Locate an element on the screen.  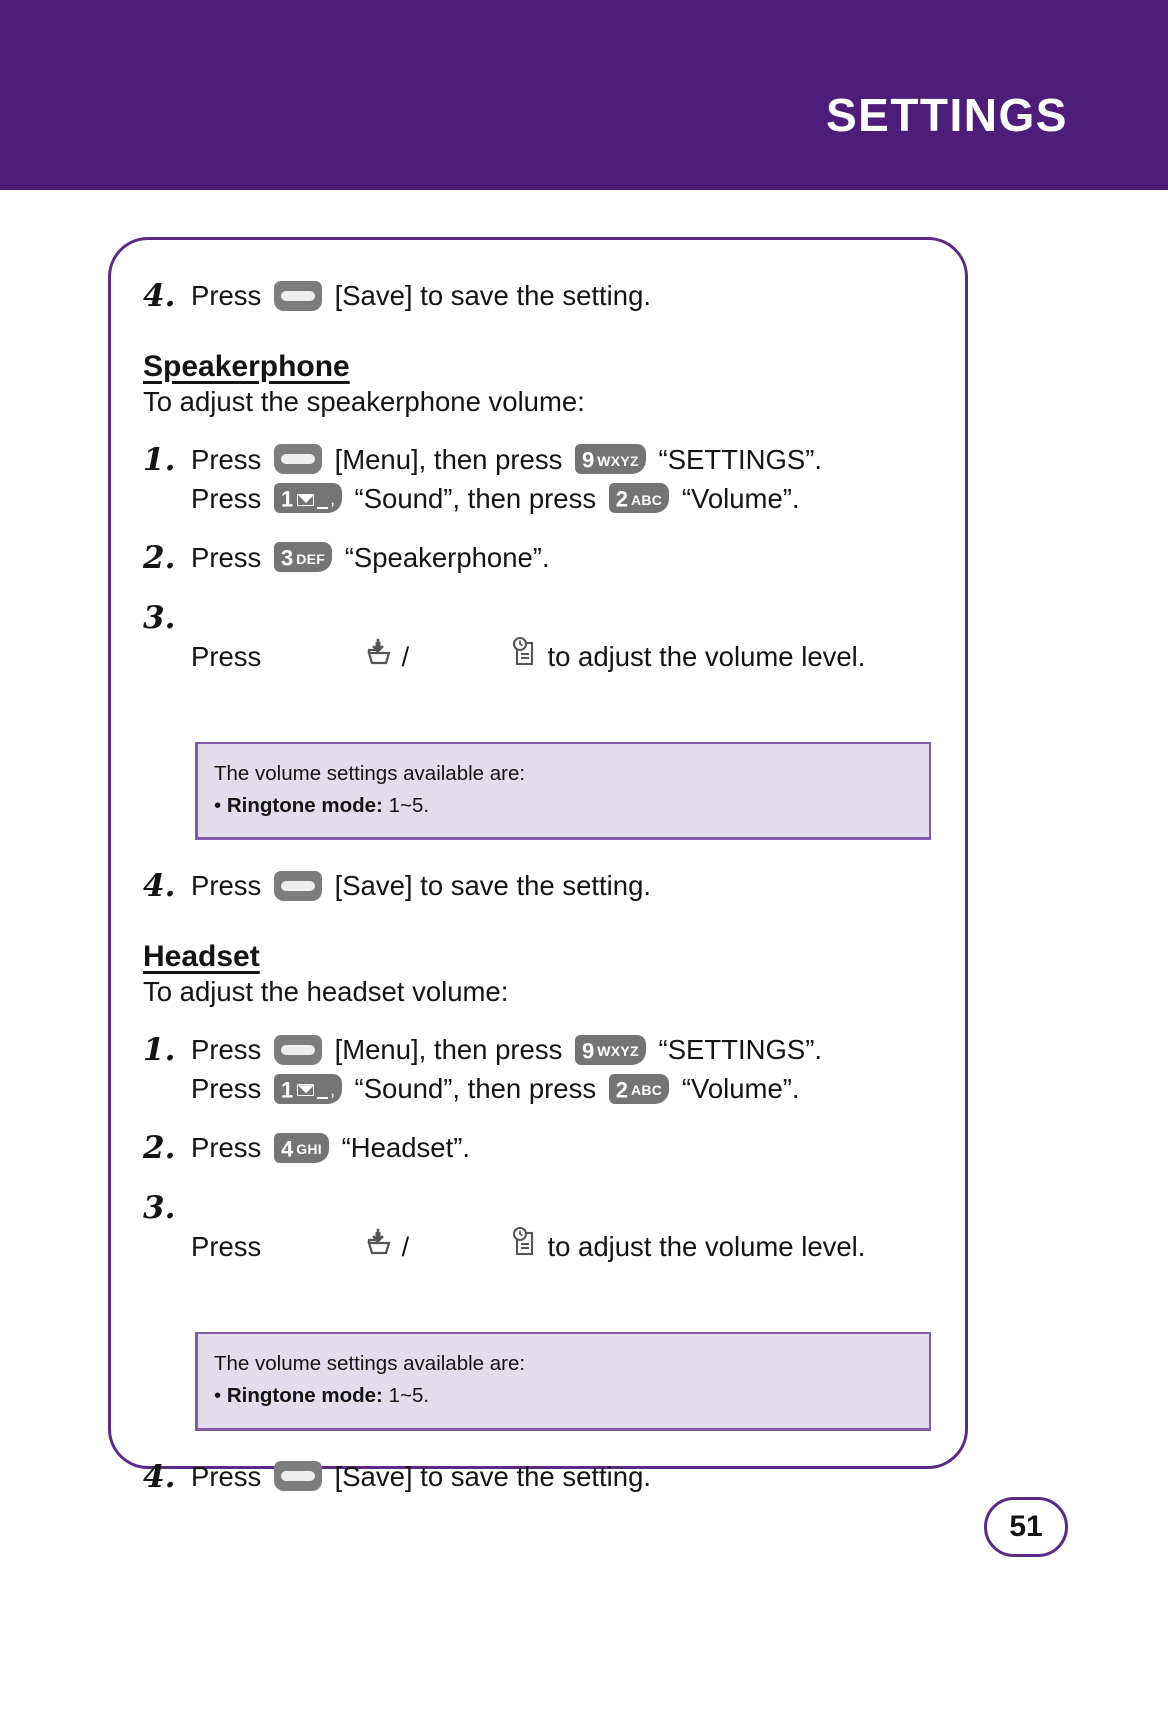
step-text: Press / to adjust the volume level. is located at coordinates (558, 1247).